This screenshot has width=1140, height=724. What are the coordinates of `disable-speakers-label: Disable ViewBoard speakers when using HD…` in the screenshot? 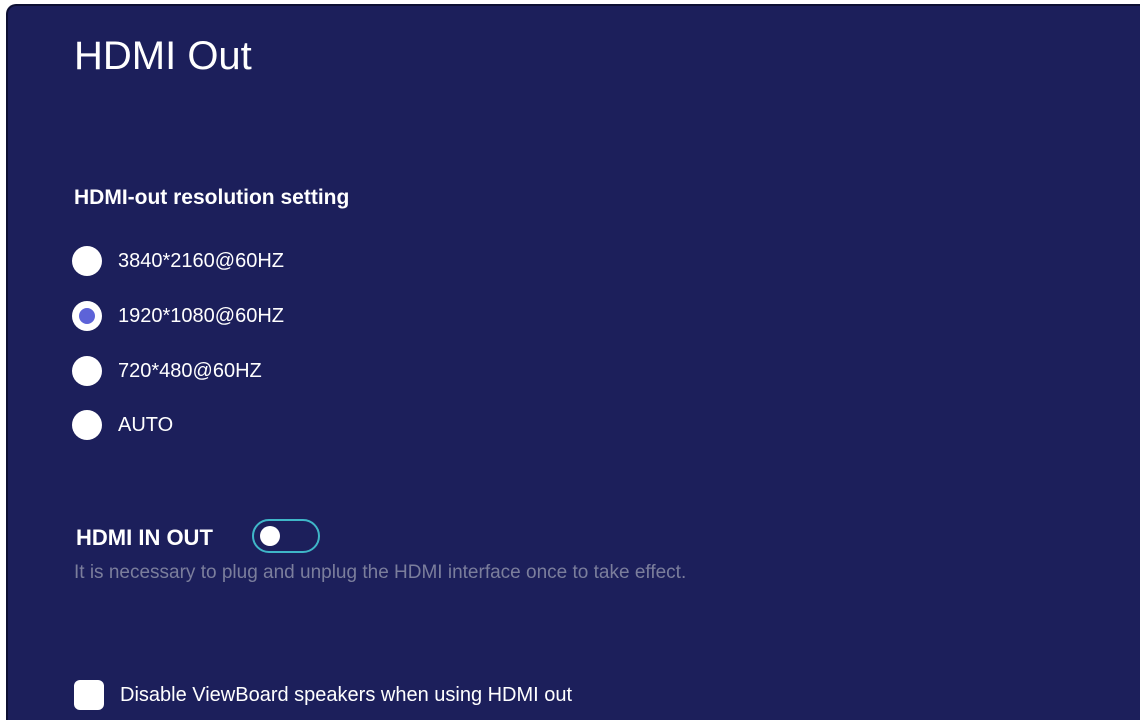 It's located at (346, 694).